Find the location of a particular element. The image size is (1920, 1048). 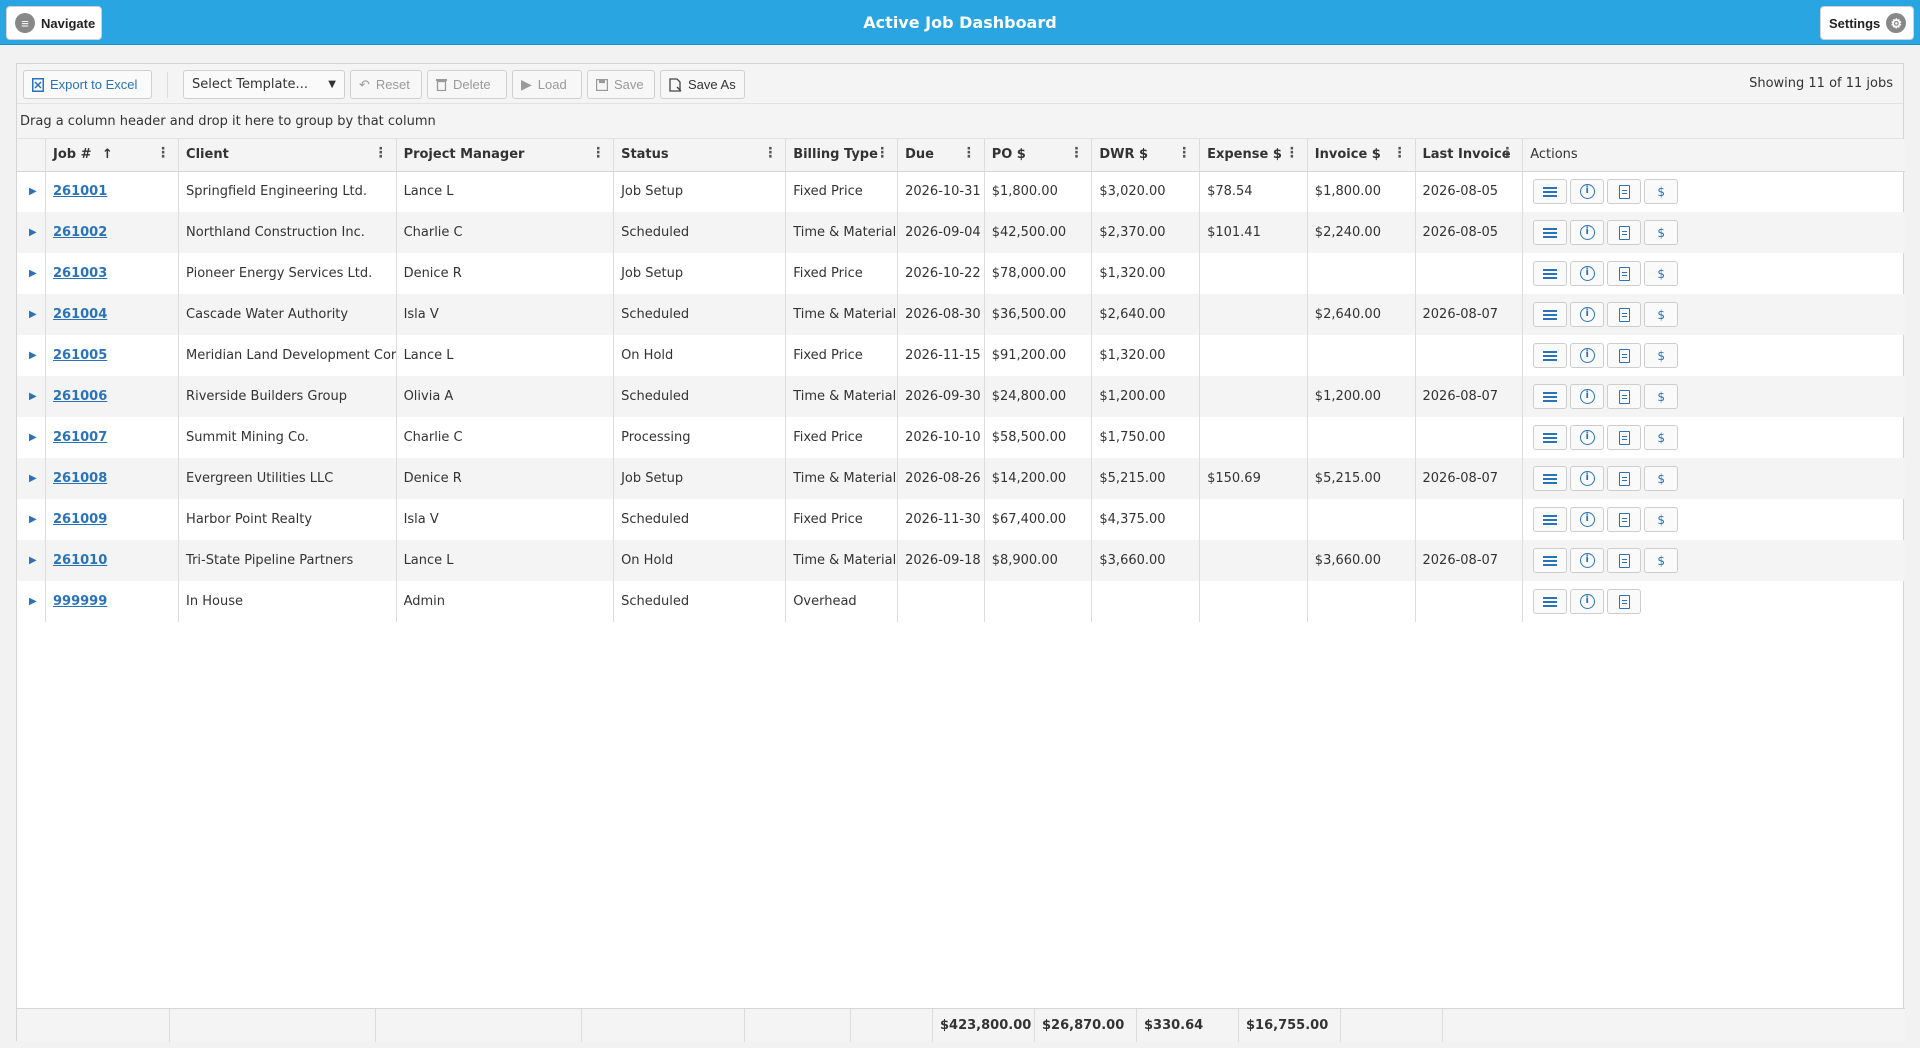

column-header-job: Job # ↑ ⋮ is located at coordinates (112, 155).